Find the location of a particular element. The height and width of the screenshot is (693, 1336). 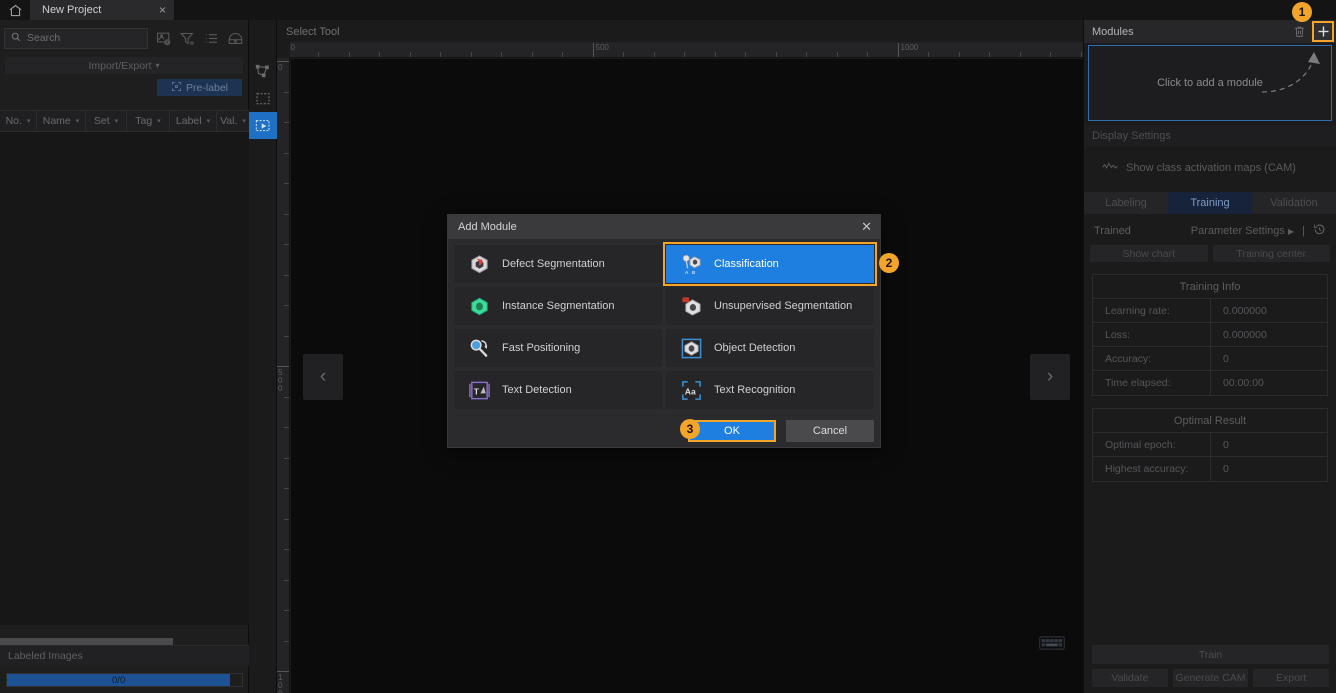

defect-segmentation-icon is located at coordinates (479, 264).